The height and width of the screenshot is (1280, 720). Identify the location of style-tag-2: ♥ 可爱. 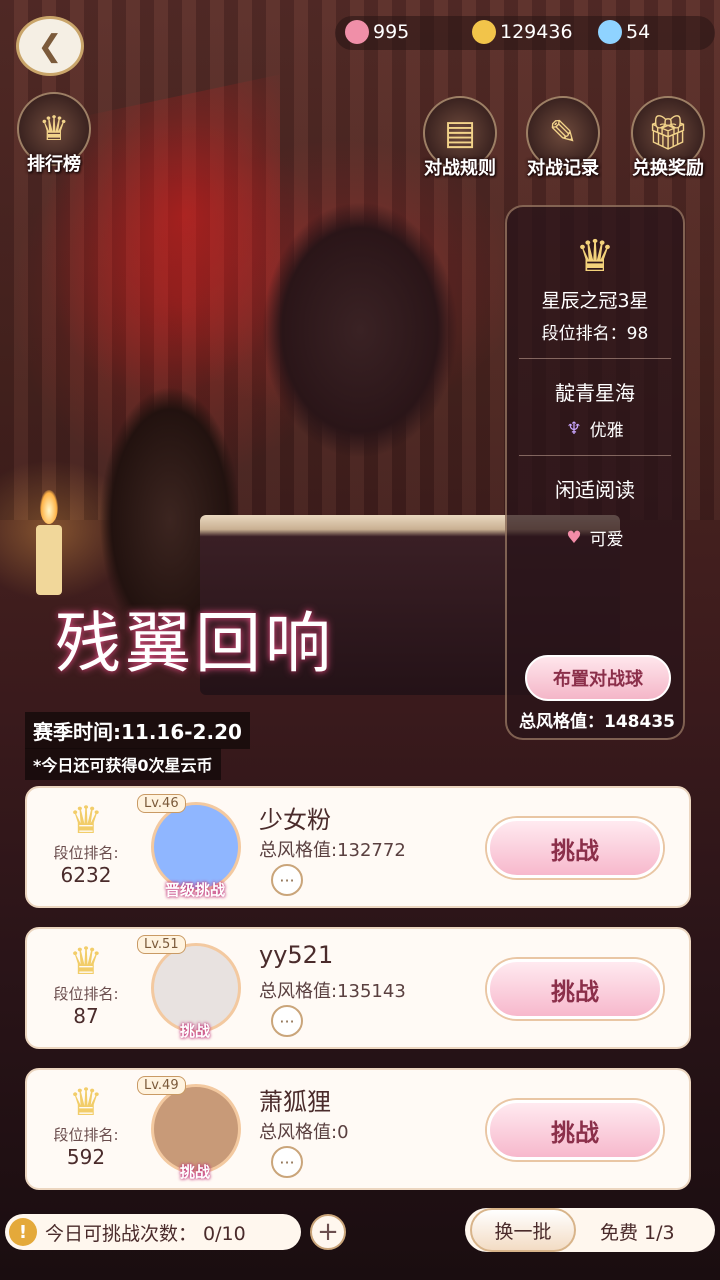
(595, 538).